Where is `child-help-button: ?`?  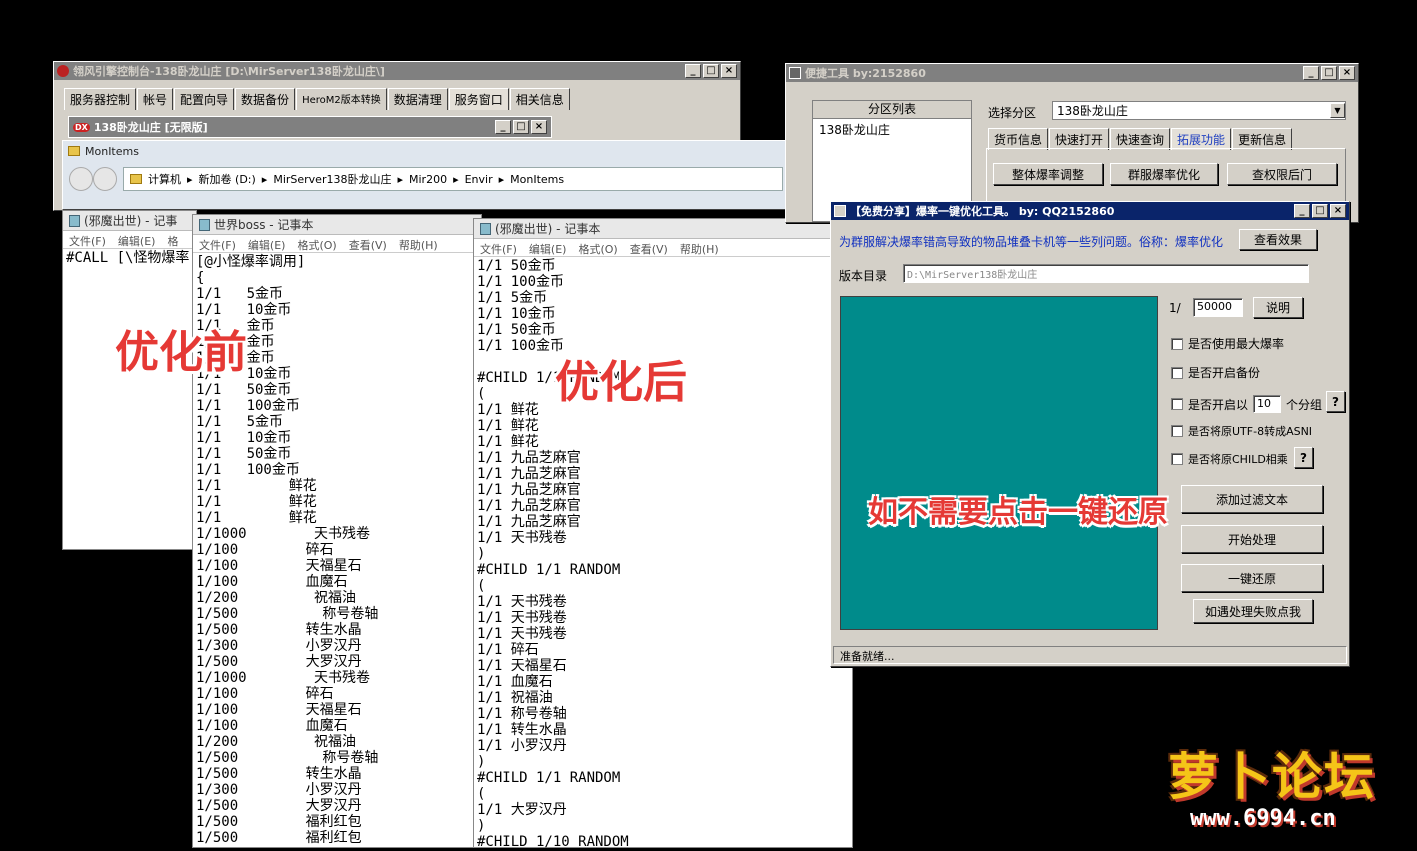
child-help-button: ? is located at coordinates (1303, 457).